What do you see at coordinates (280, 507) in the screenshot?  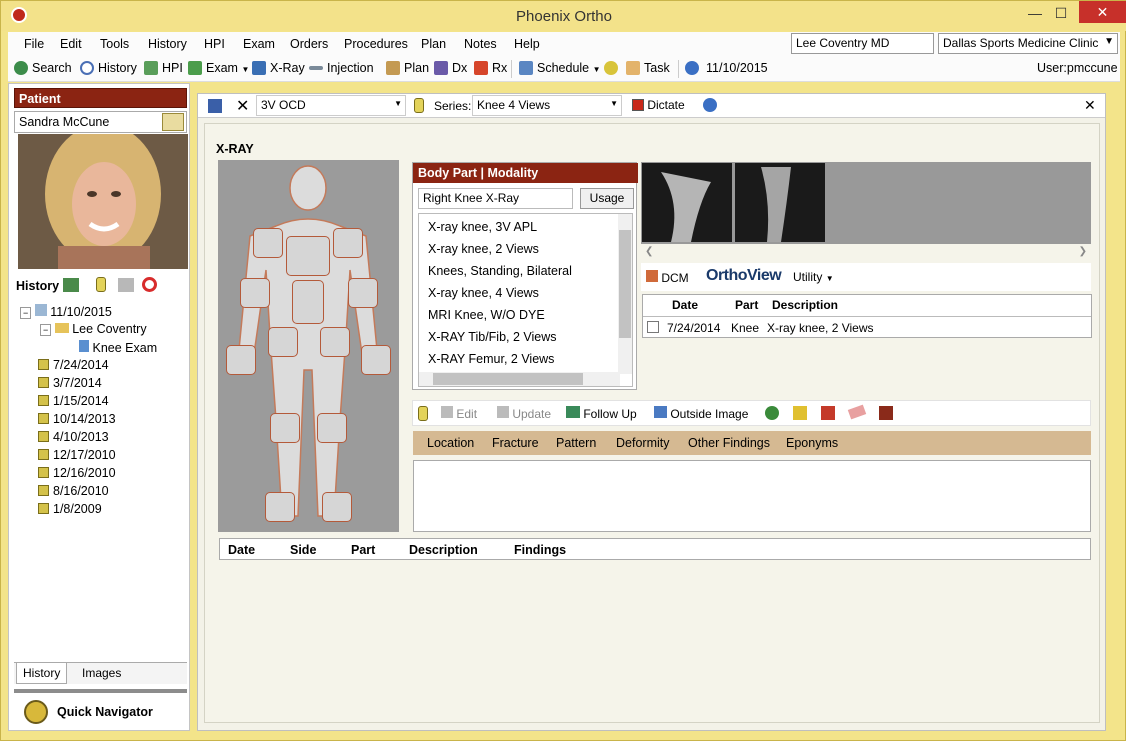 I see `body-part-left-foot` at bounding box center [280, 507].